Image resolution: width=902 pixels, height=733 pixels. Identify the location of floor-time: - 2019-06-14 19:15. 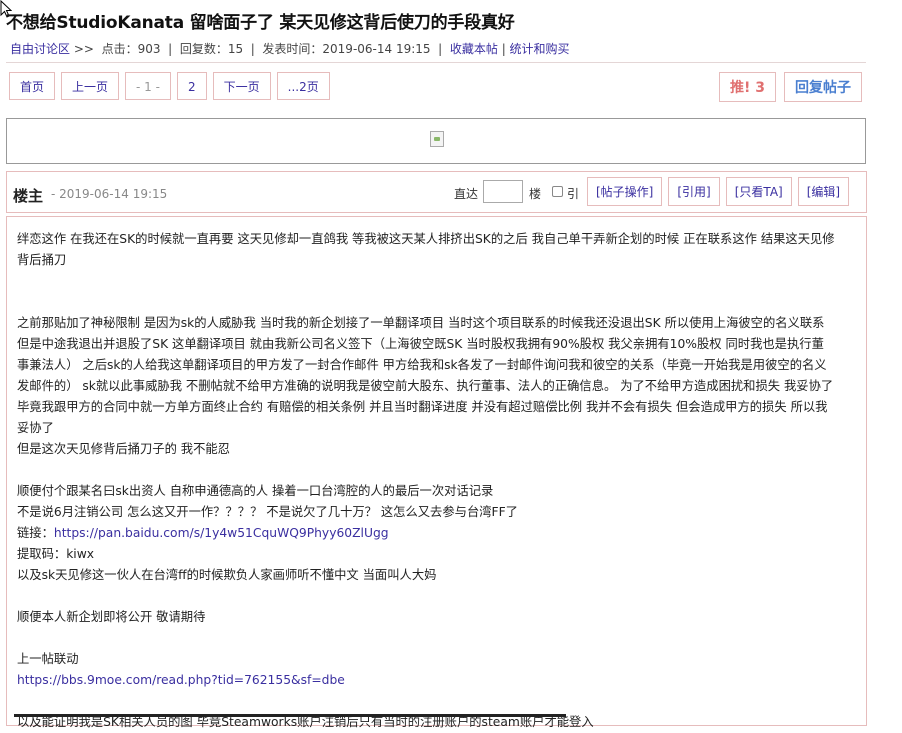
(109, 194).